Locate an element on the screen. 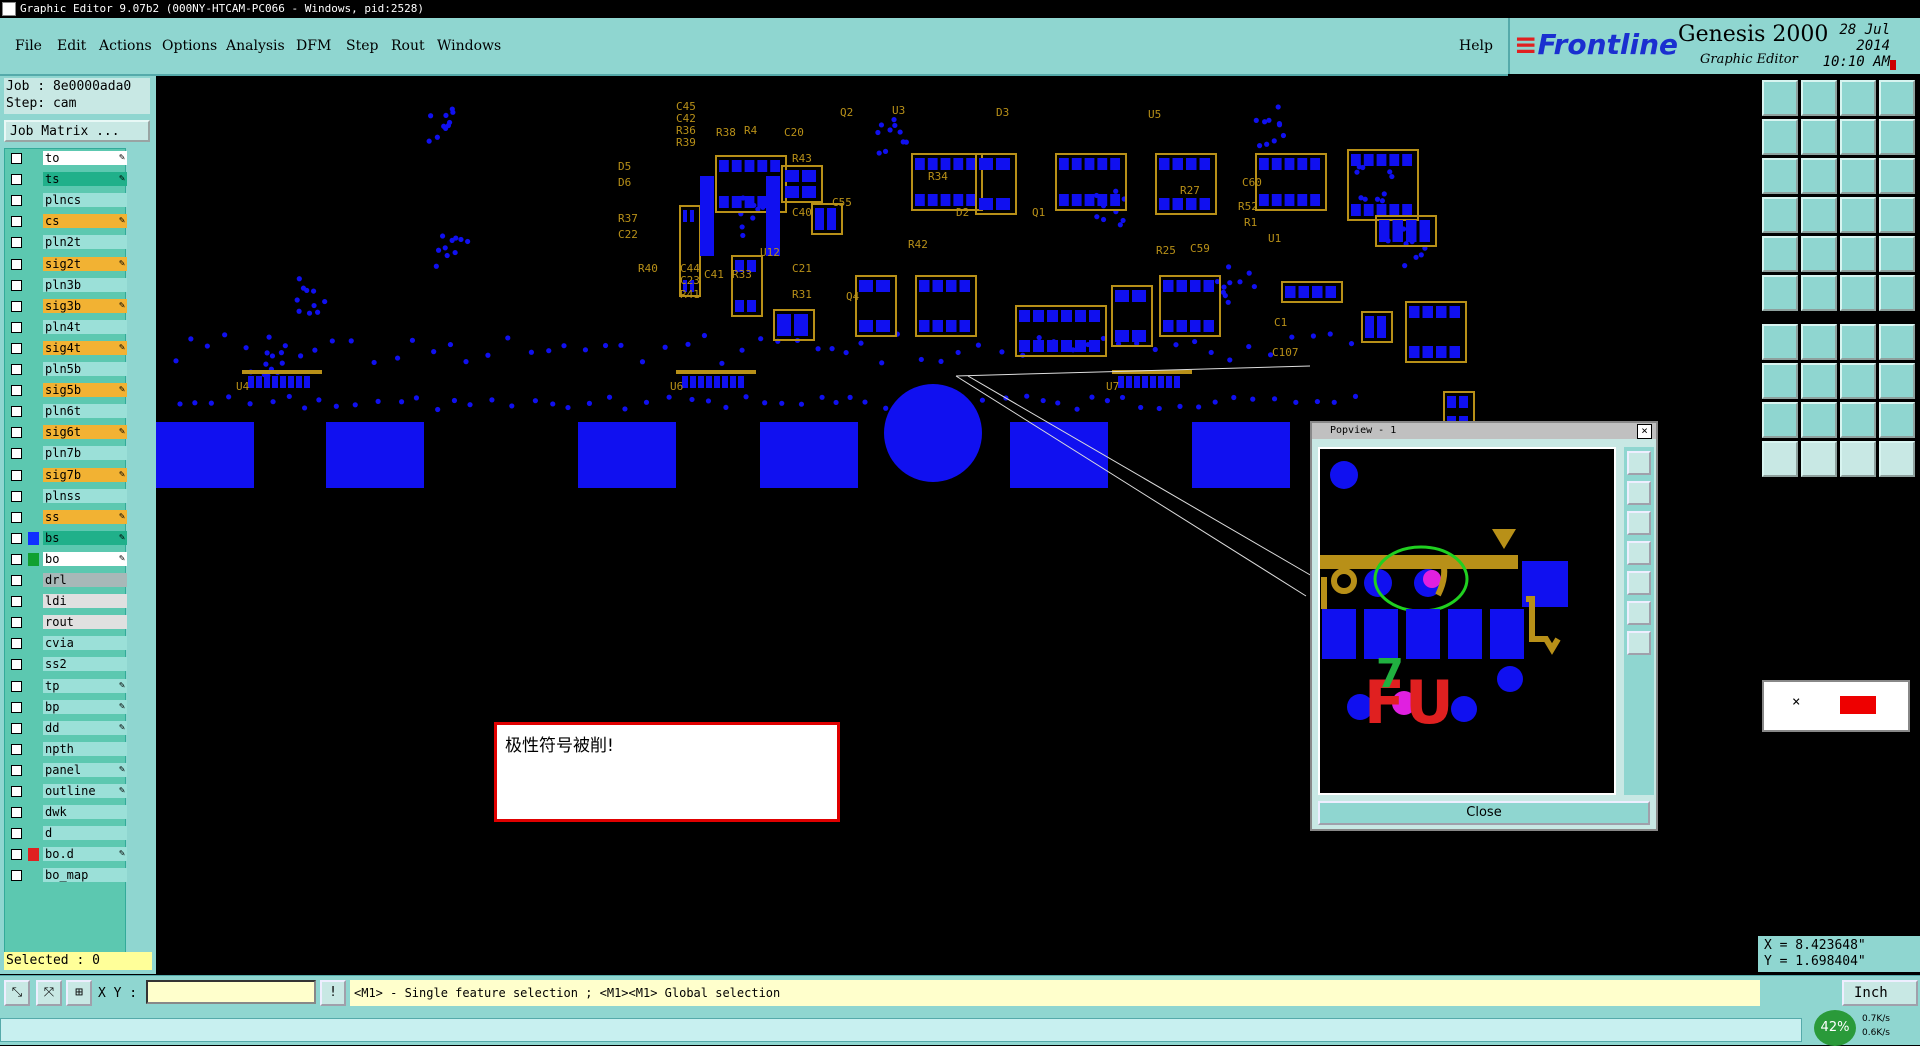  layer-name: pln3b is located at coordinates (85, 284).